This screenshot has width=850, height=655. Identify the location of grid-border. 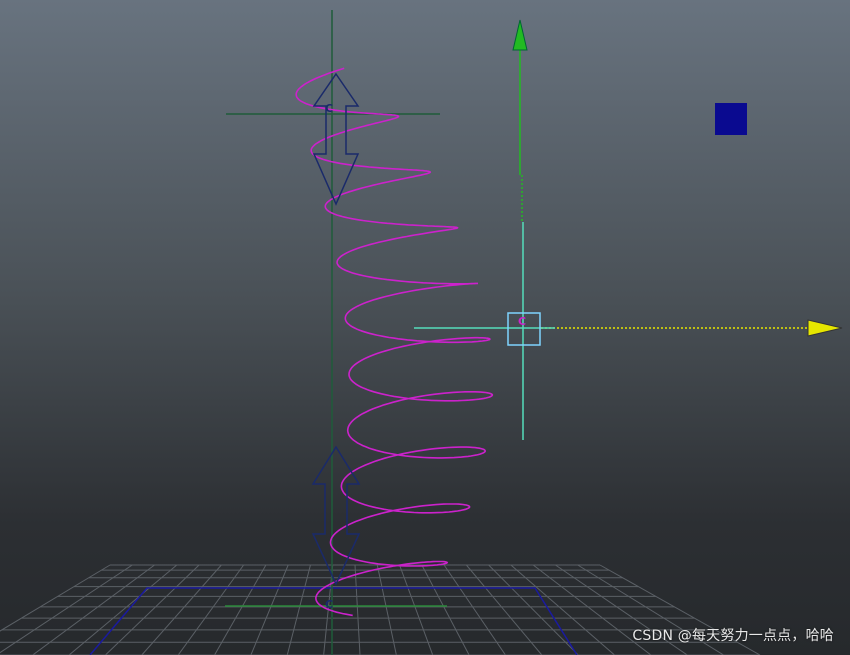
(333, 621).